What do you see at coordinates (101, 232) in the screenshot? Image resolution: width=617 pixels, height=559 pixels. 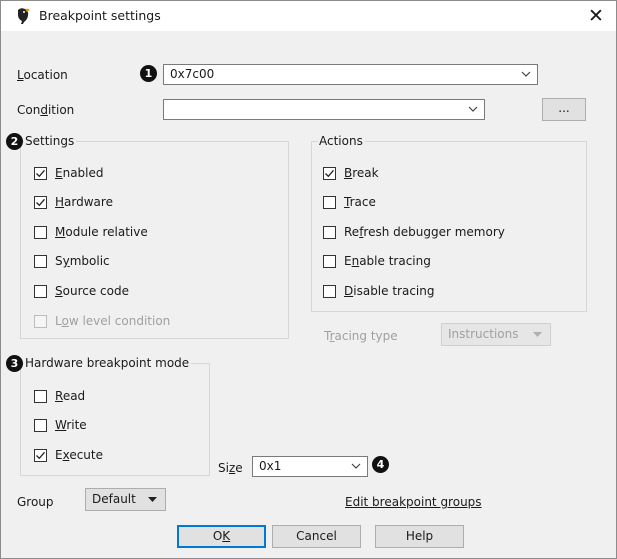 I see `module-relative-label: Module relative` at bounding box center [101, 232].